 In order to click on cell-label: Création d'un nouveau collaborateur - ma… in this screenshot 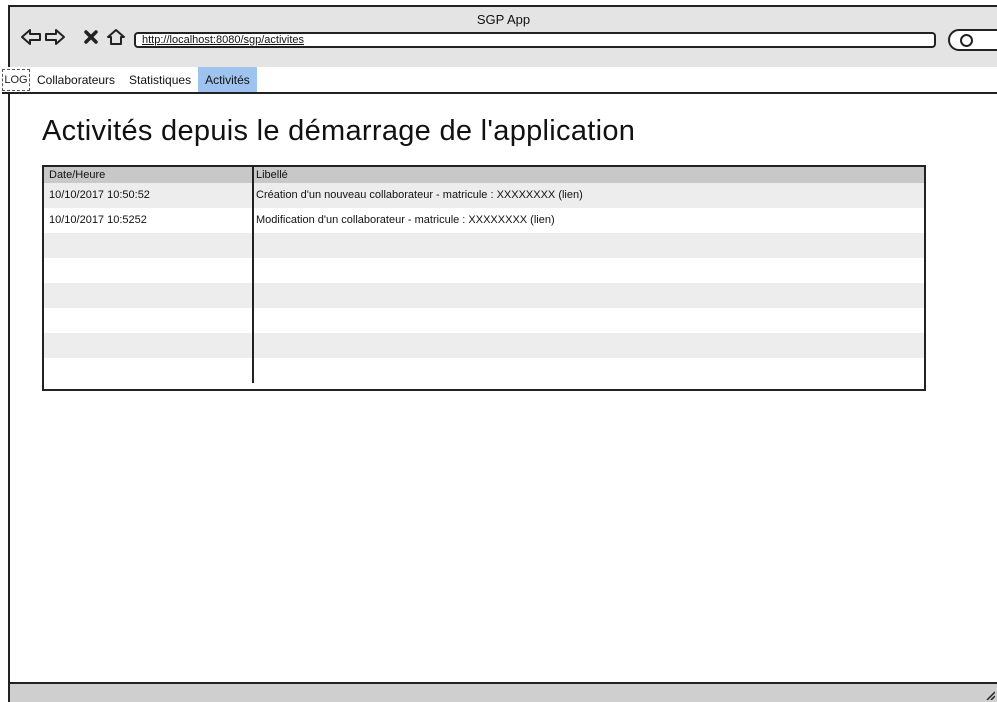, I will do `click(588, 195)`.